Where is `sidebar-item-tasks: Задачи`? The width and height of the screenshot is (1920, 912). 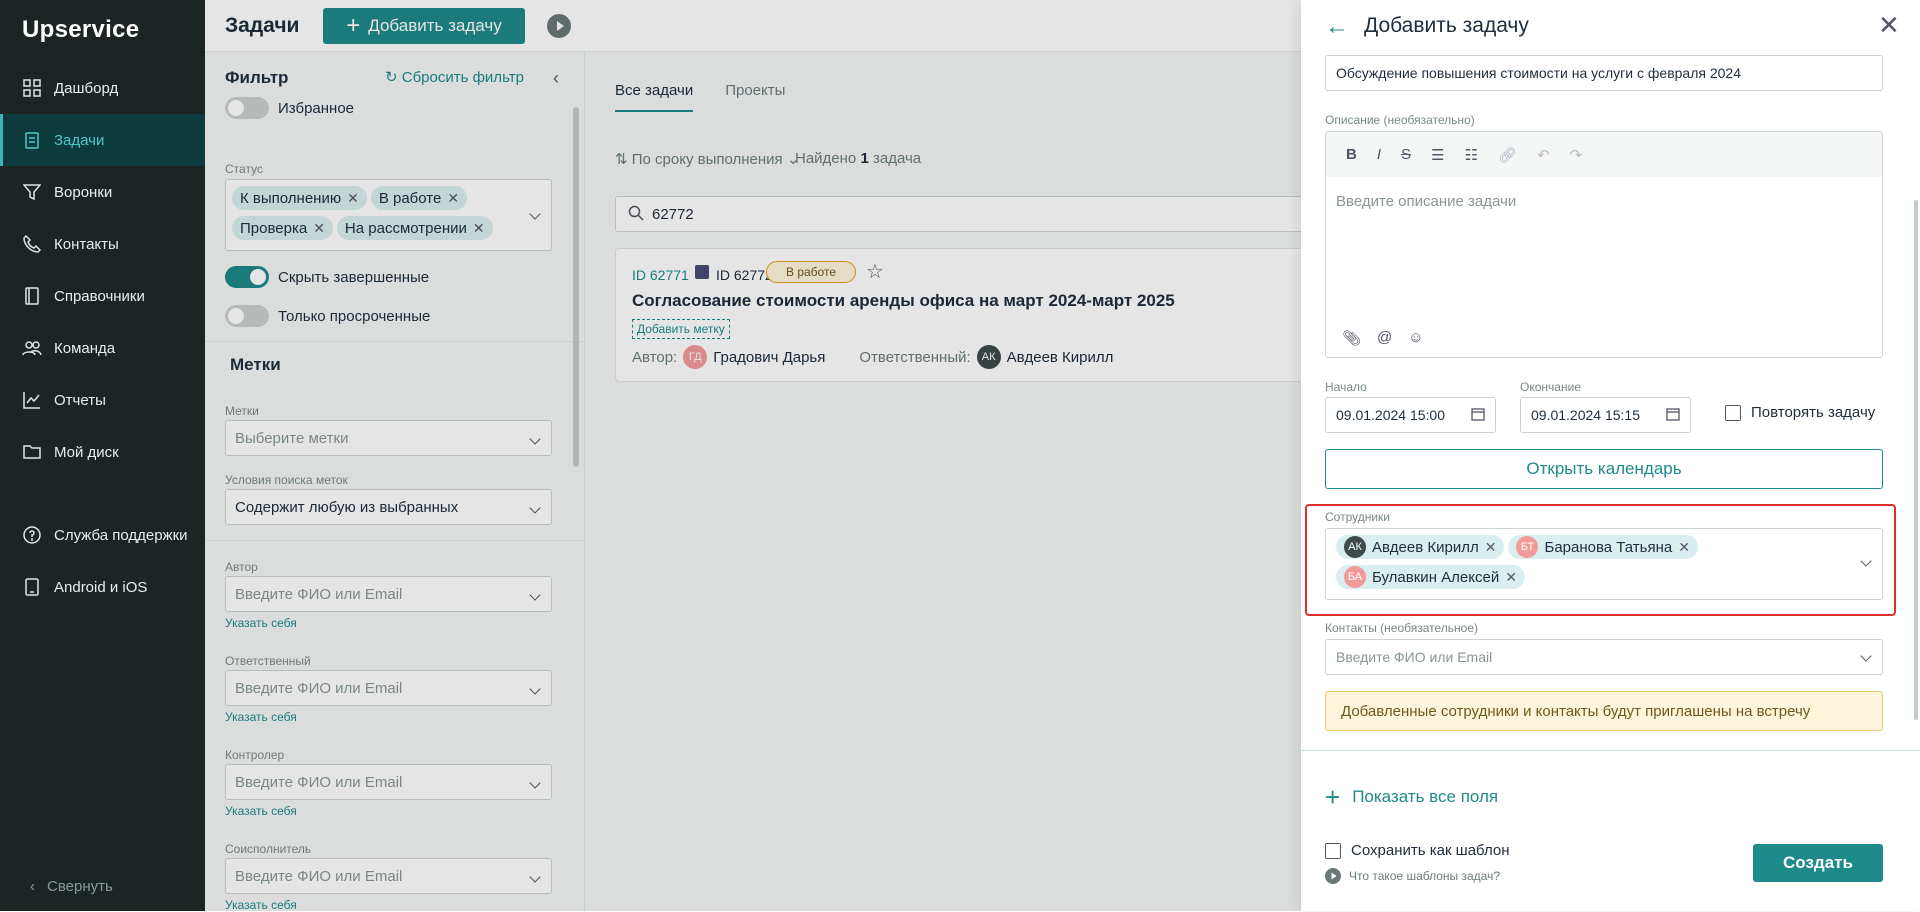 sidebar-item-tasks: Задачи is located at coordinates (102, 140).